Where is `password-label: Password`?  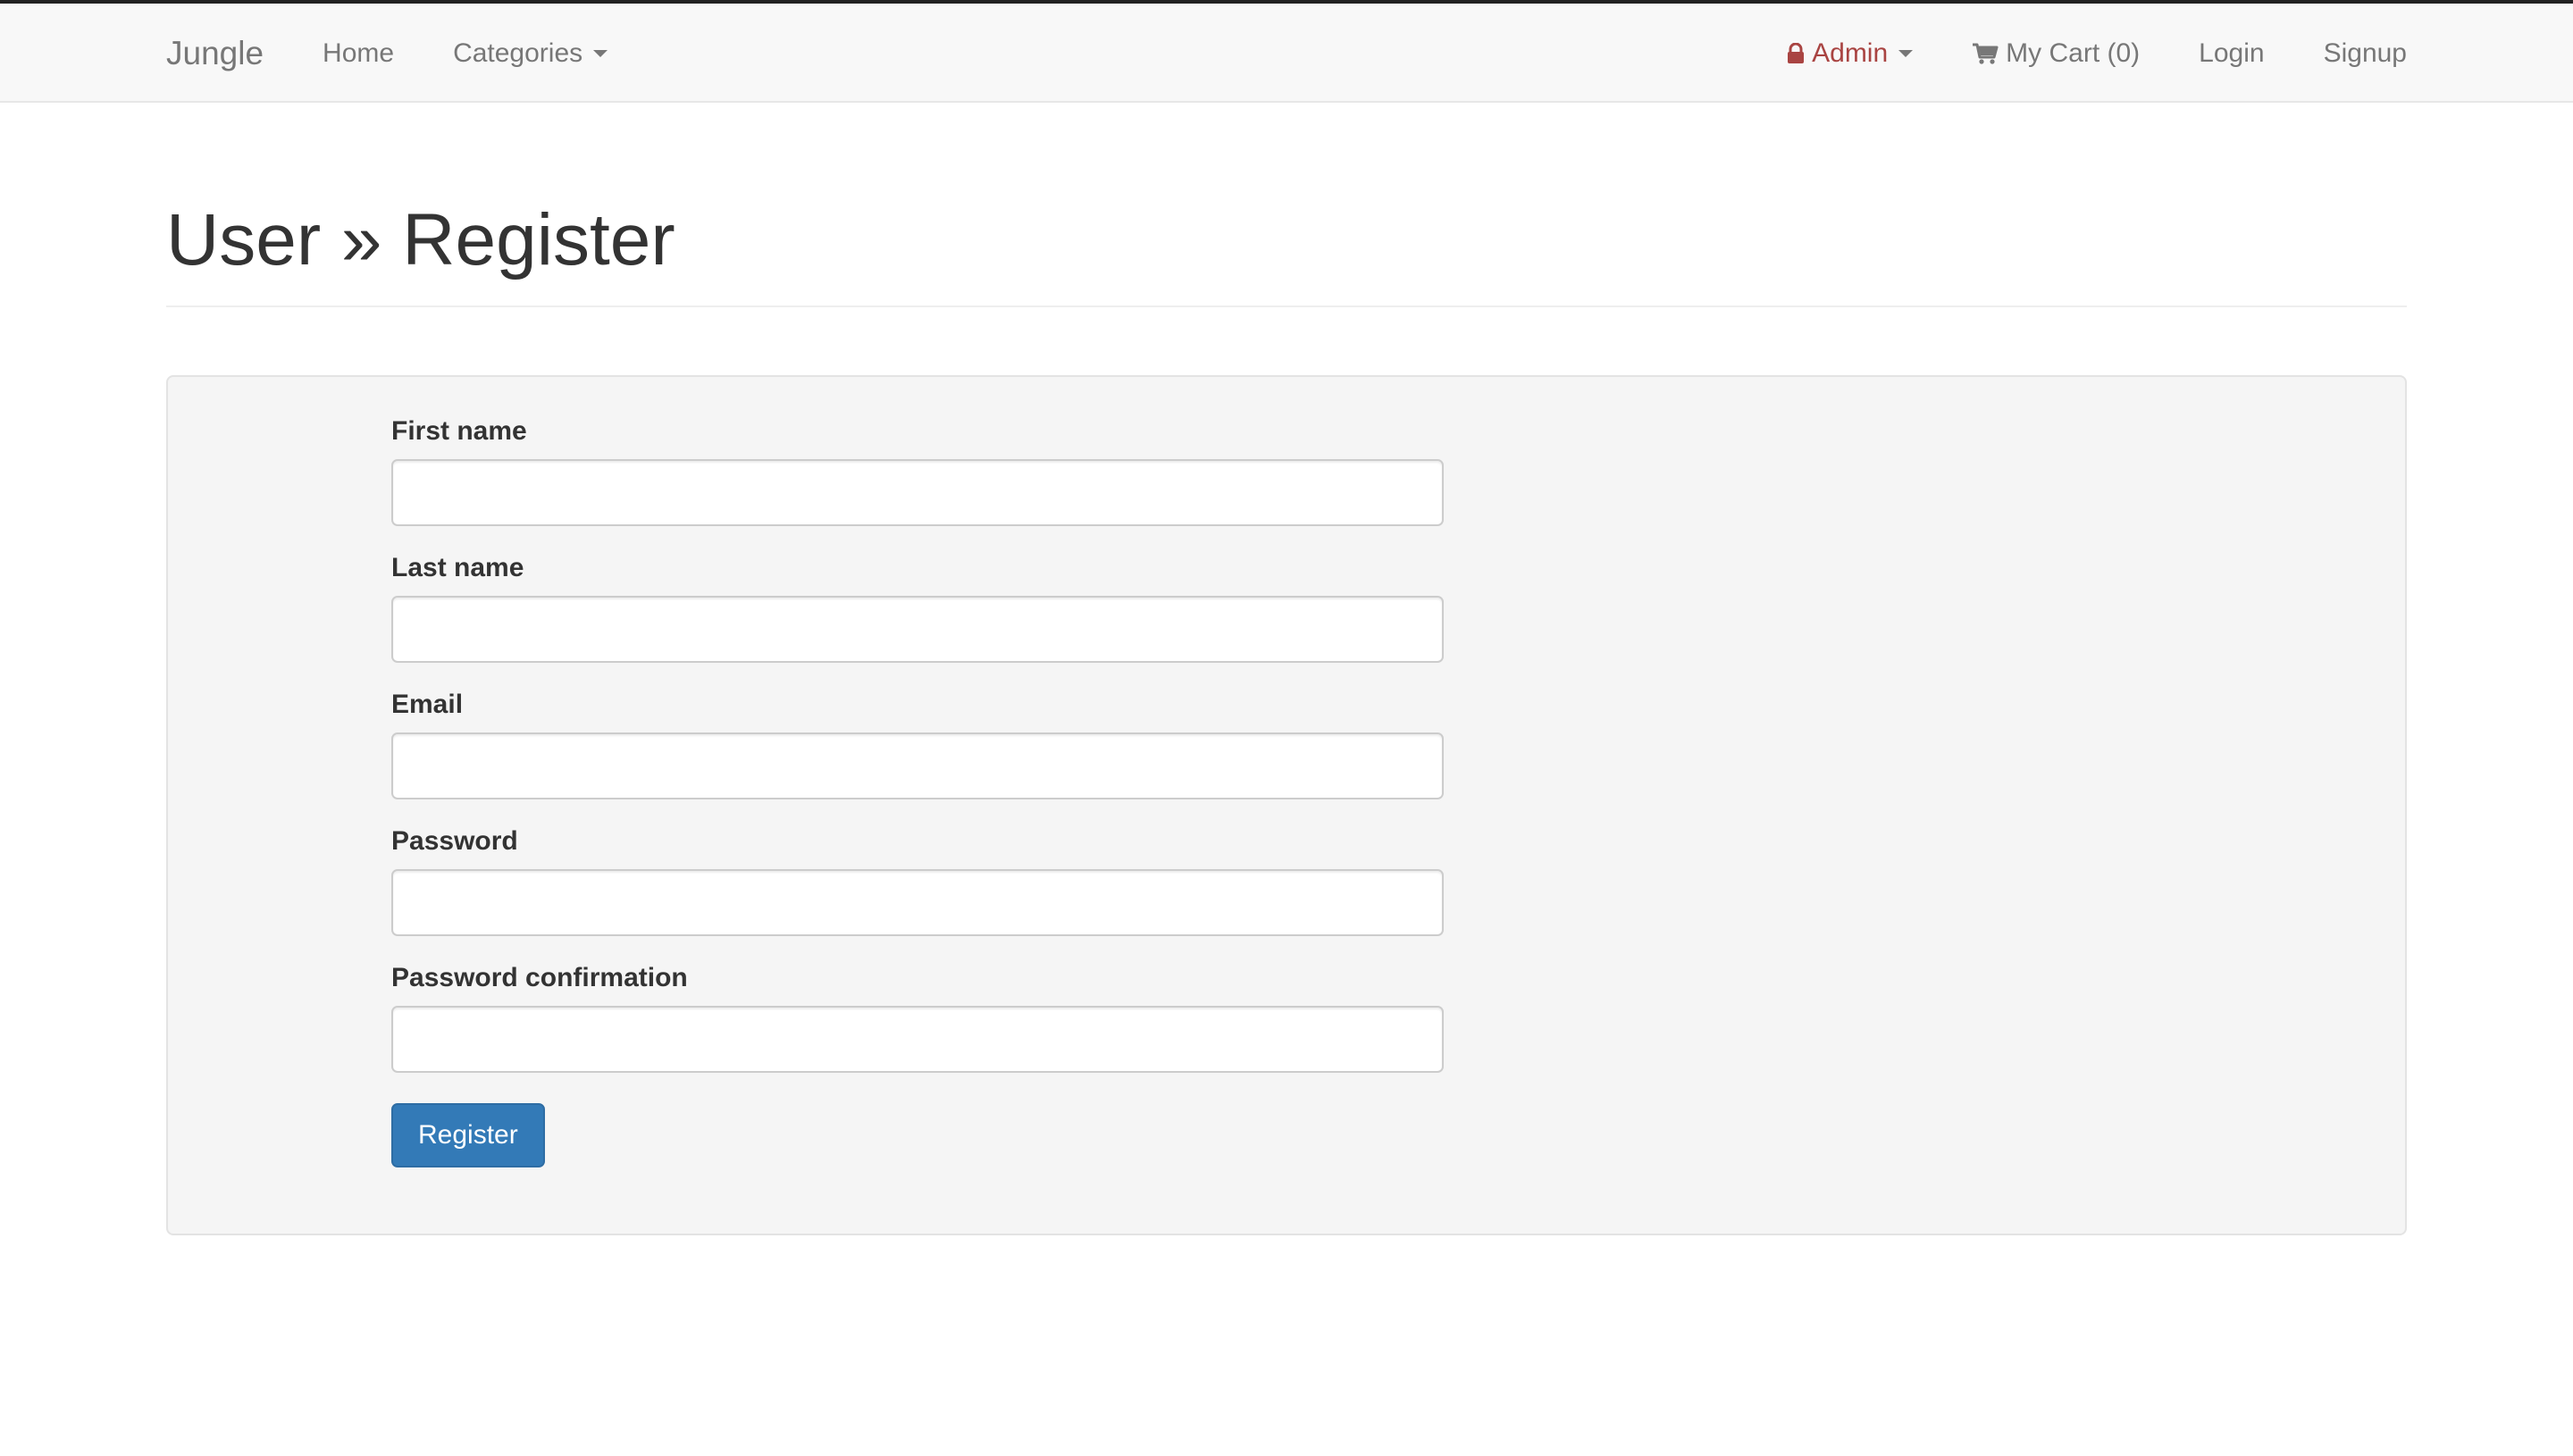 password-label: Password is located at coordinates (455, 841).